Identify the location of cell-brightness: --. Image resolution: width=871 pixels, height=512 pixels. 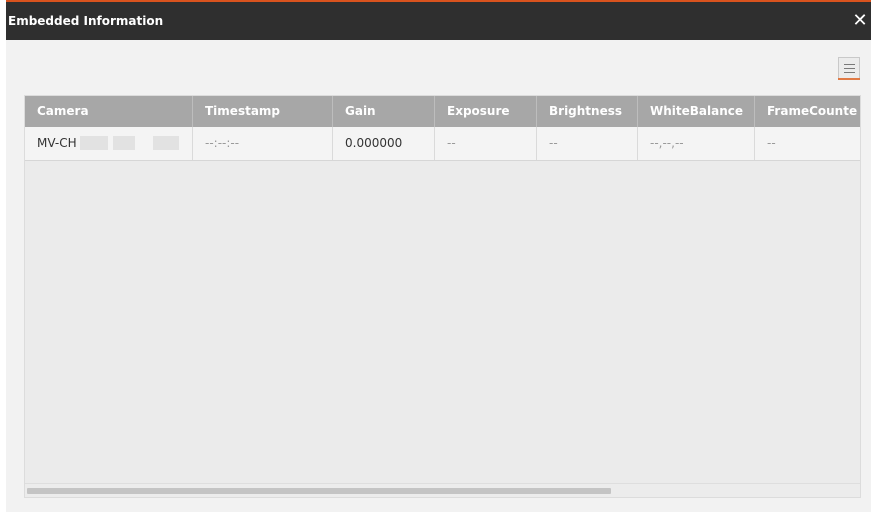
(587, 143).